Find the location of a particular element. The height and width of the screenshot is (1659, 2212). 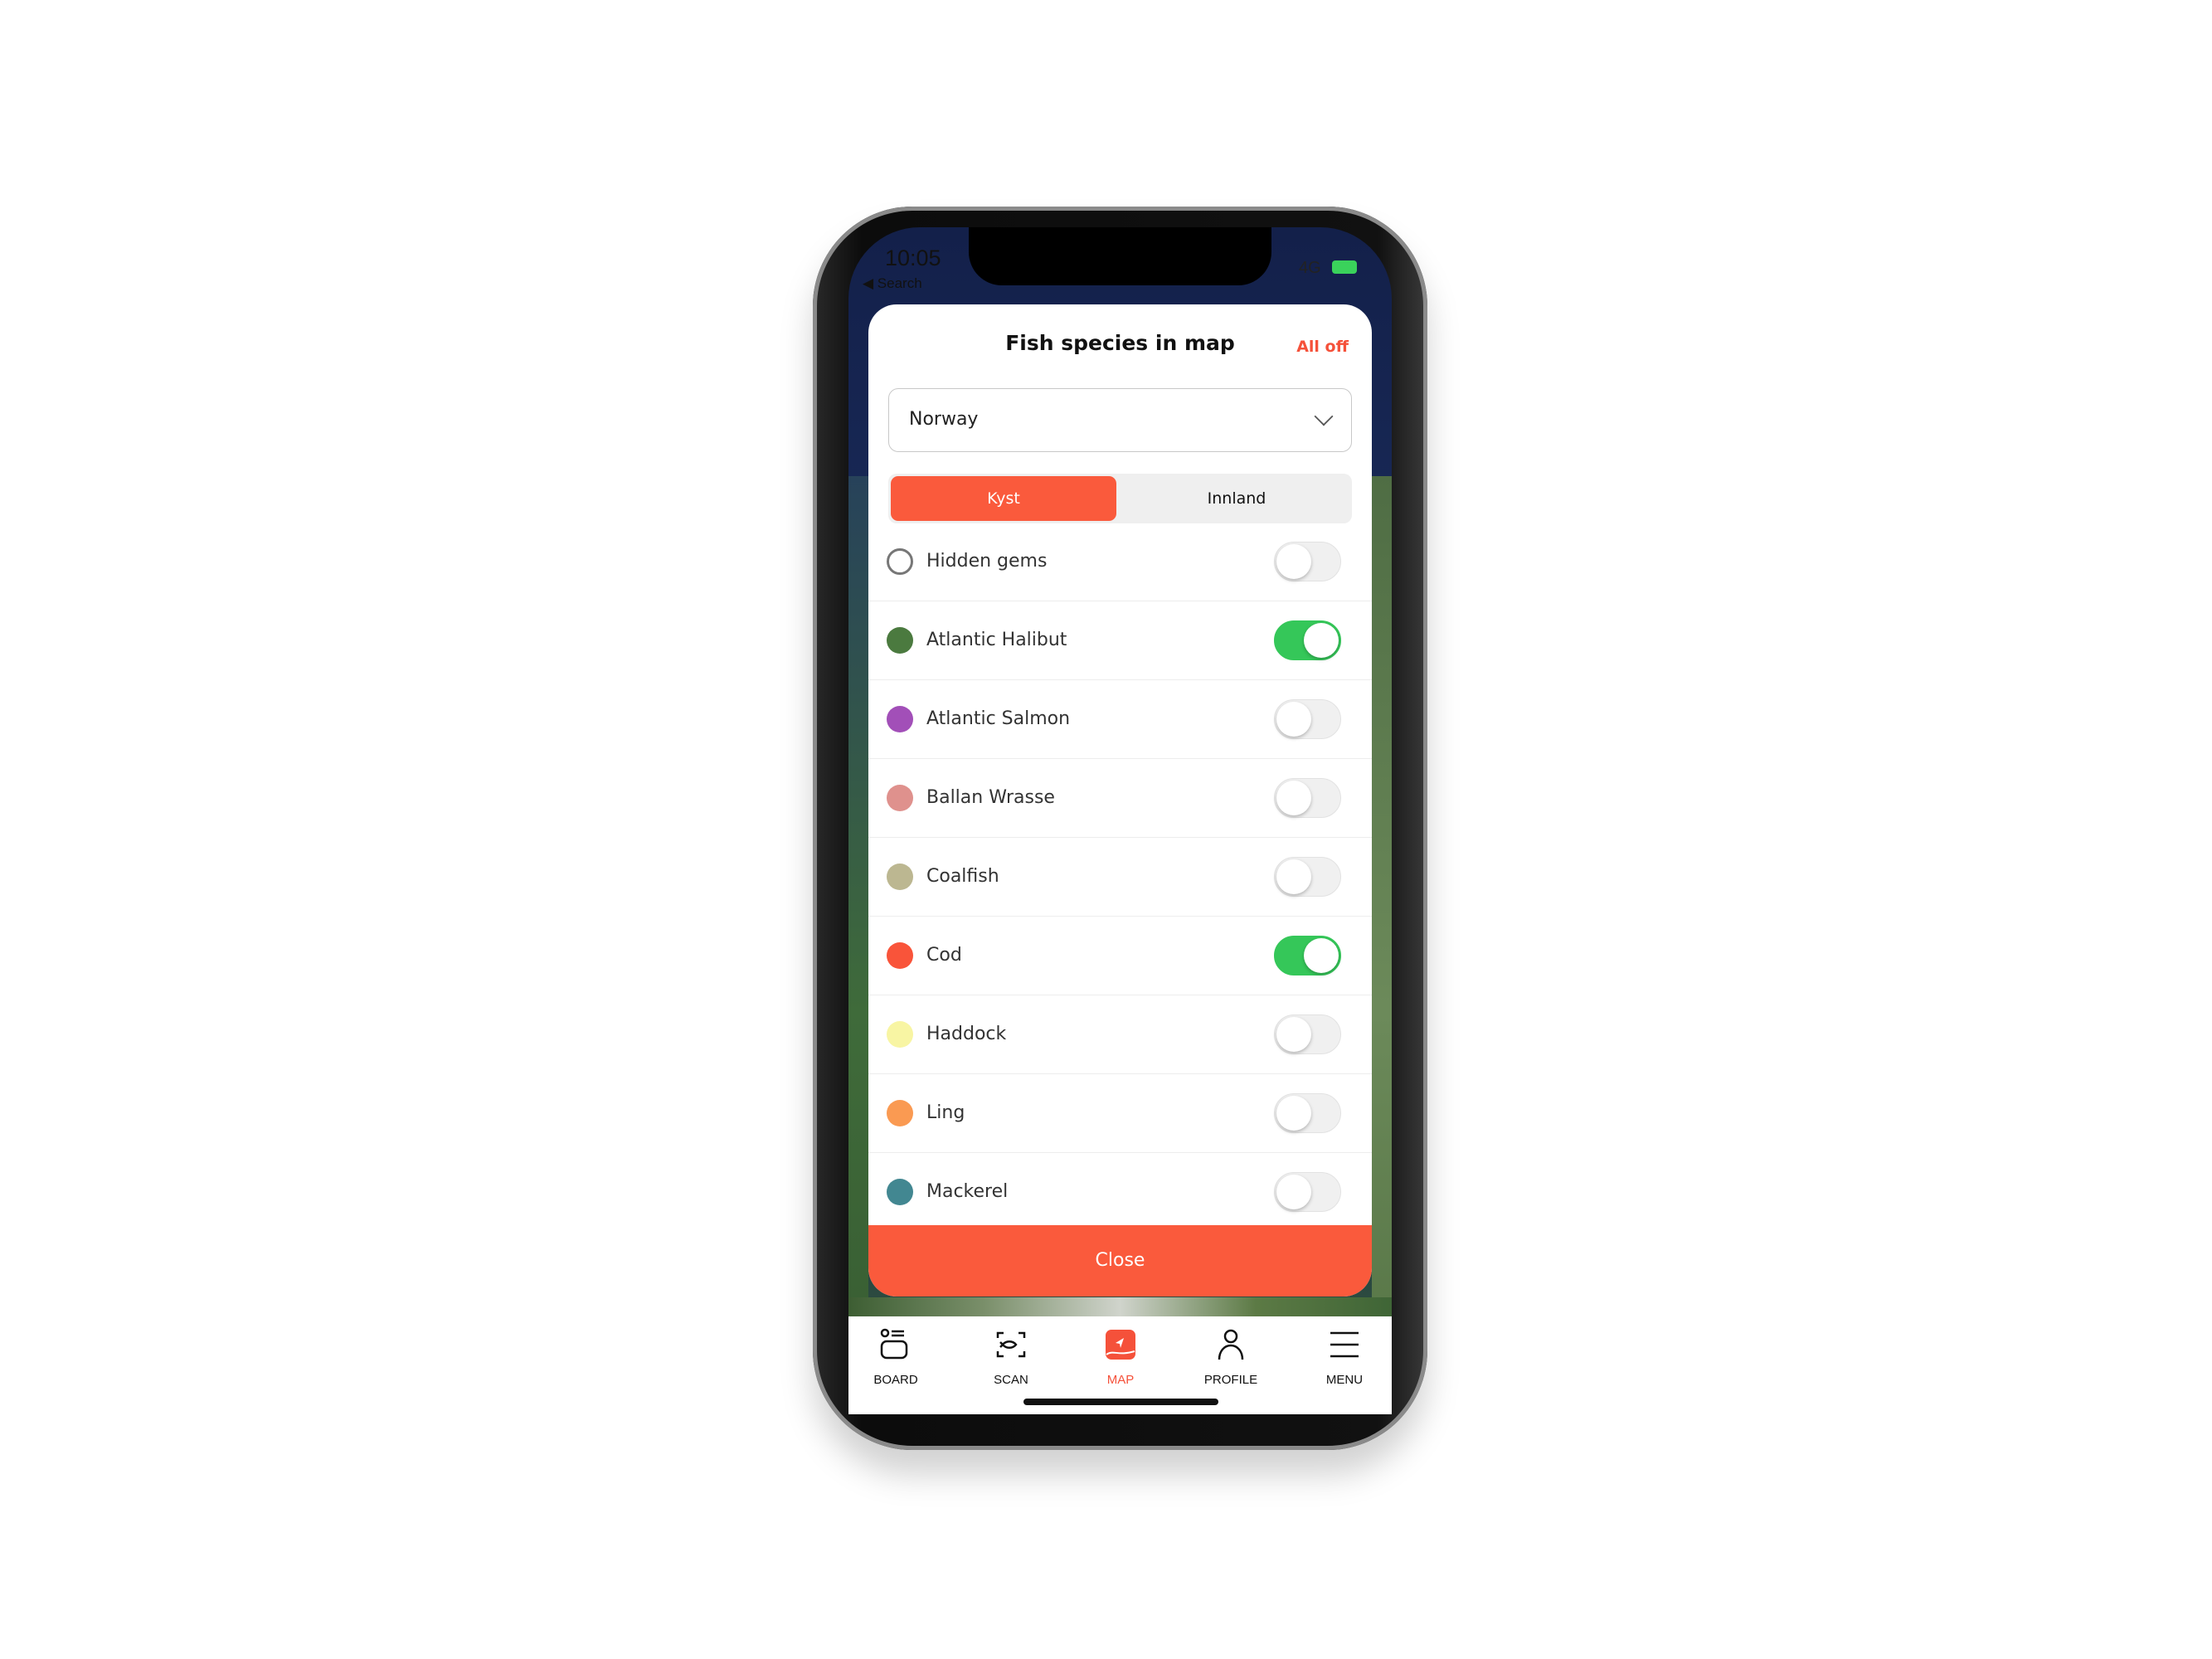

tab-board: BOARD is located at coordinates (896, 1356).